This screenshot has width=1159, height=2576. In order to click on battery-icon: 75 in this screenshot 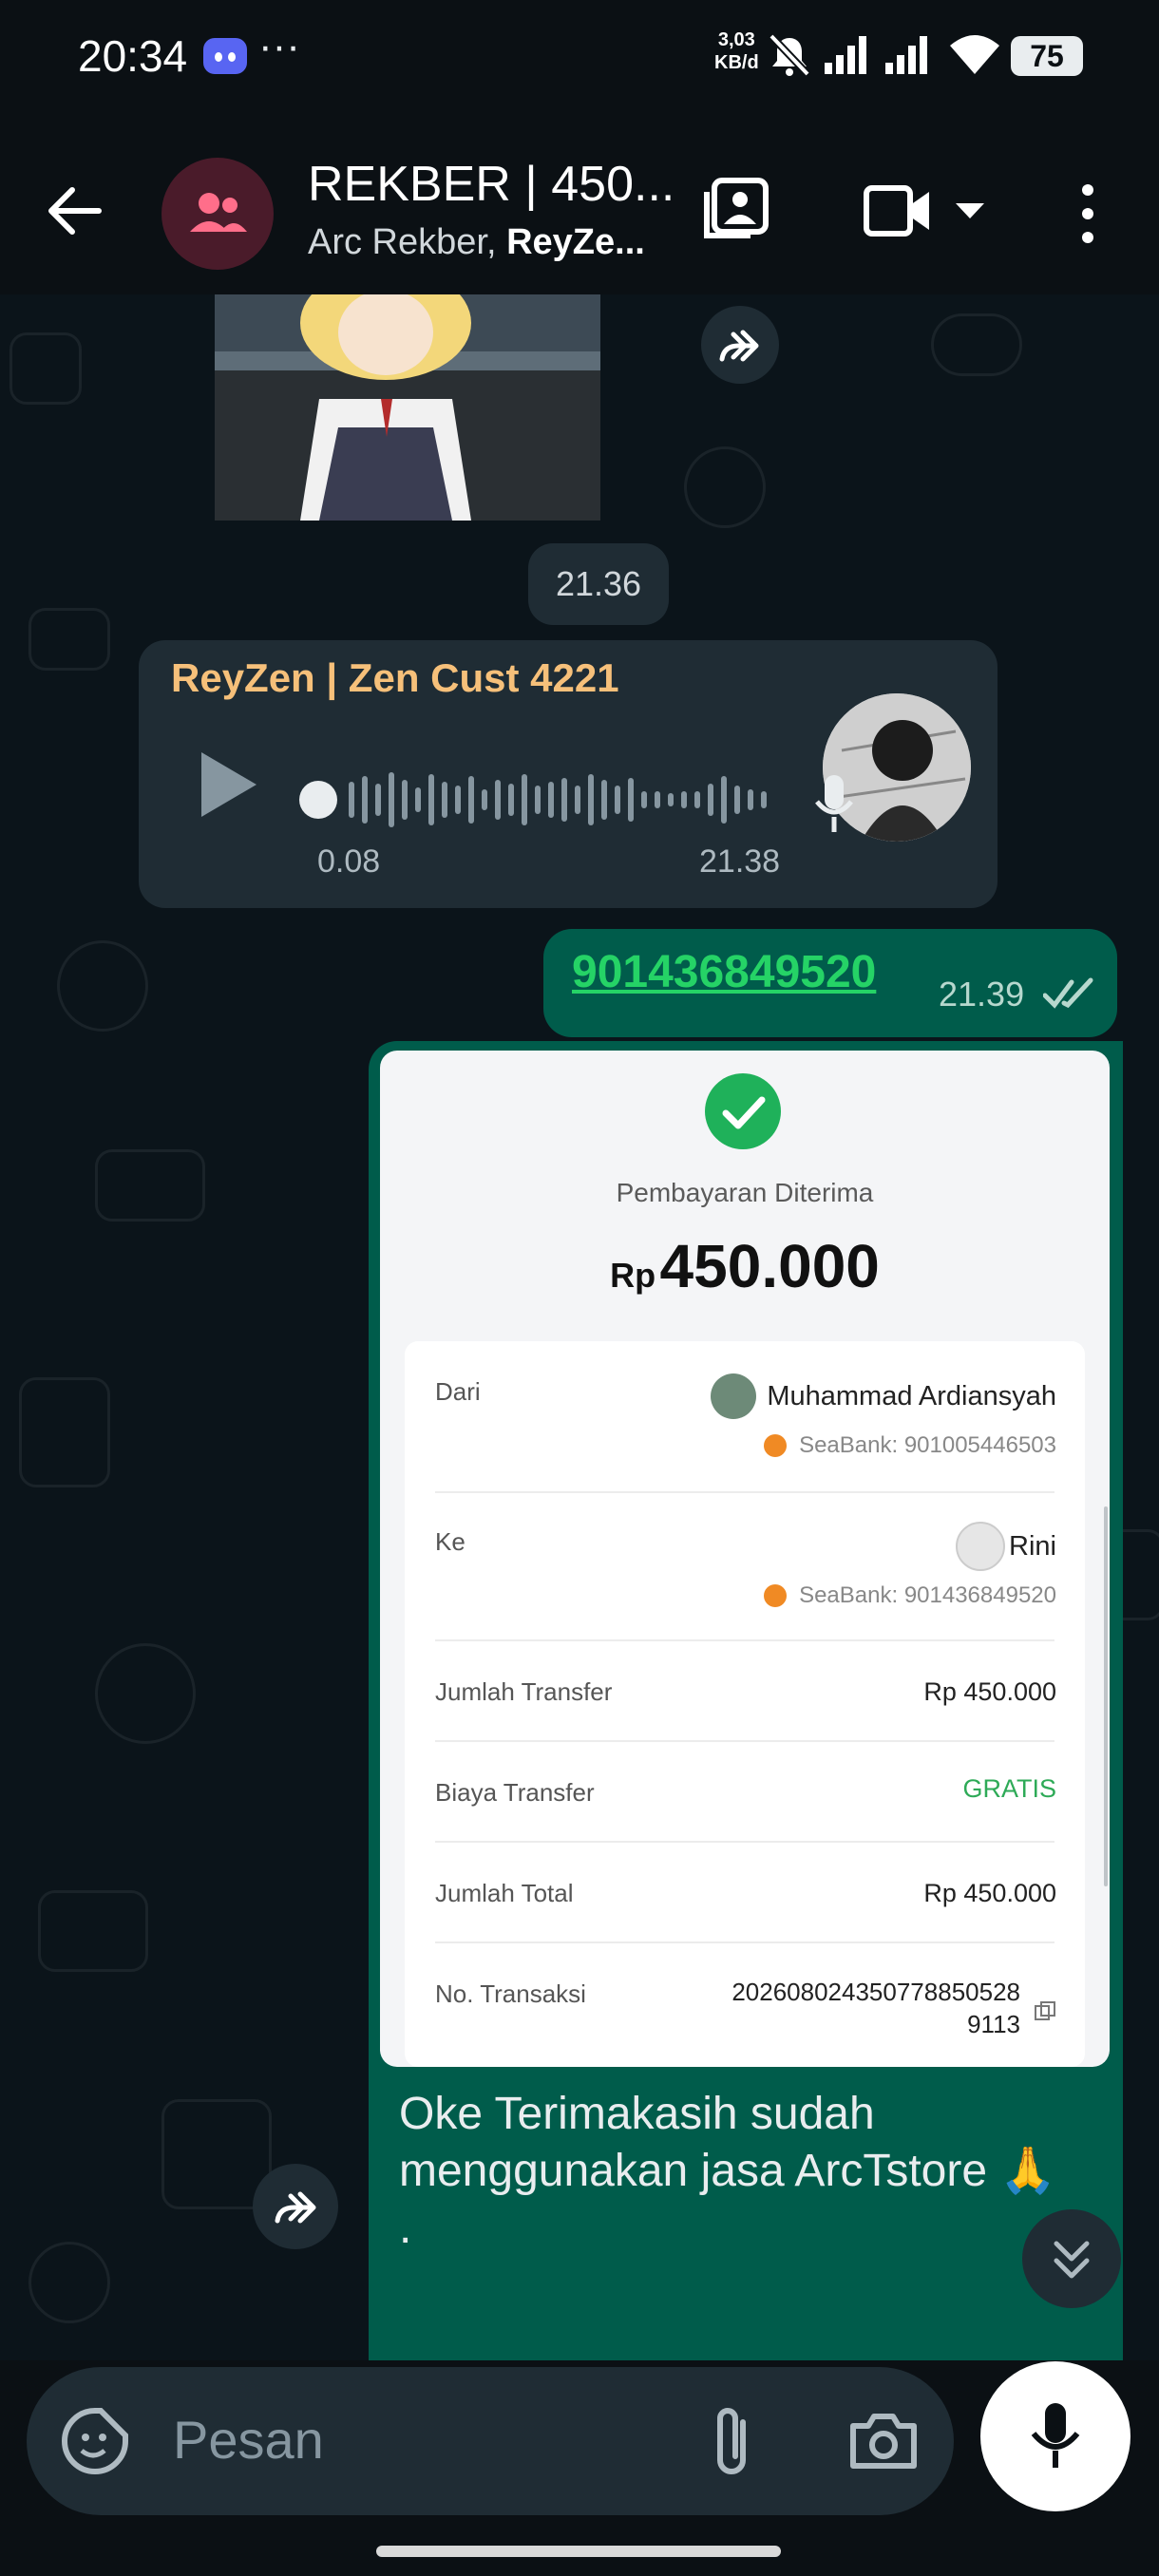, I will do `click(1047, 56)`.